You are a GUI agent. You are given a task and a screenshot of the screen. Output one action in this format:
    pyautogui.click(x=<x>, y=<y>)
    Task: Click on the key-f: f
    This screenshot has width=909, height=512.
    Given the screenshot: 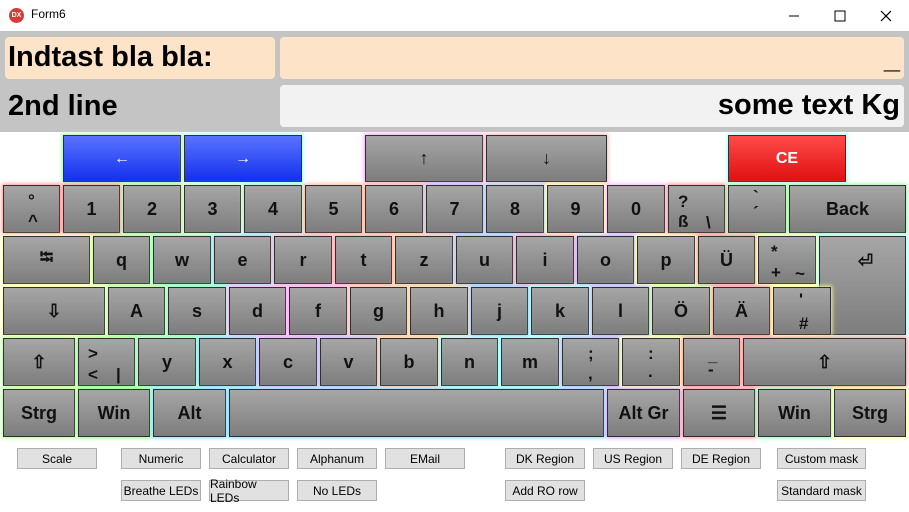 What is the action you would take?
    pyautogui.click(x=318, y=311)
    